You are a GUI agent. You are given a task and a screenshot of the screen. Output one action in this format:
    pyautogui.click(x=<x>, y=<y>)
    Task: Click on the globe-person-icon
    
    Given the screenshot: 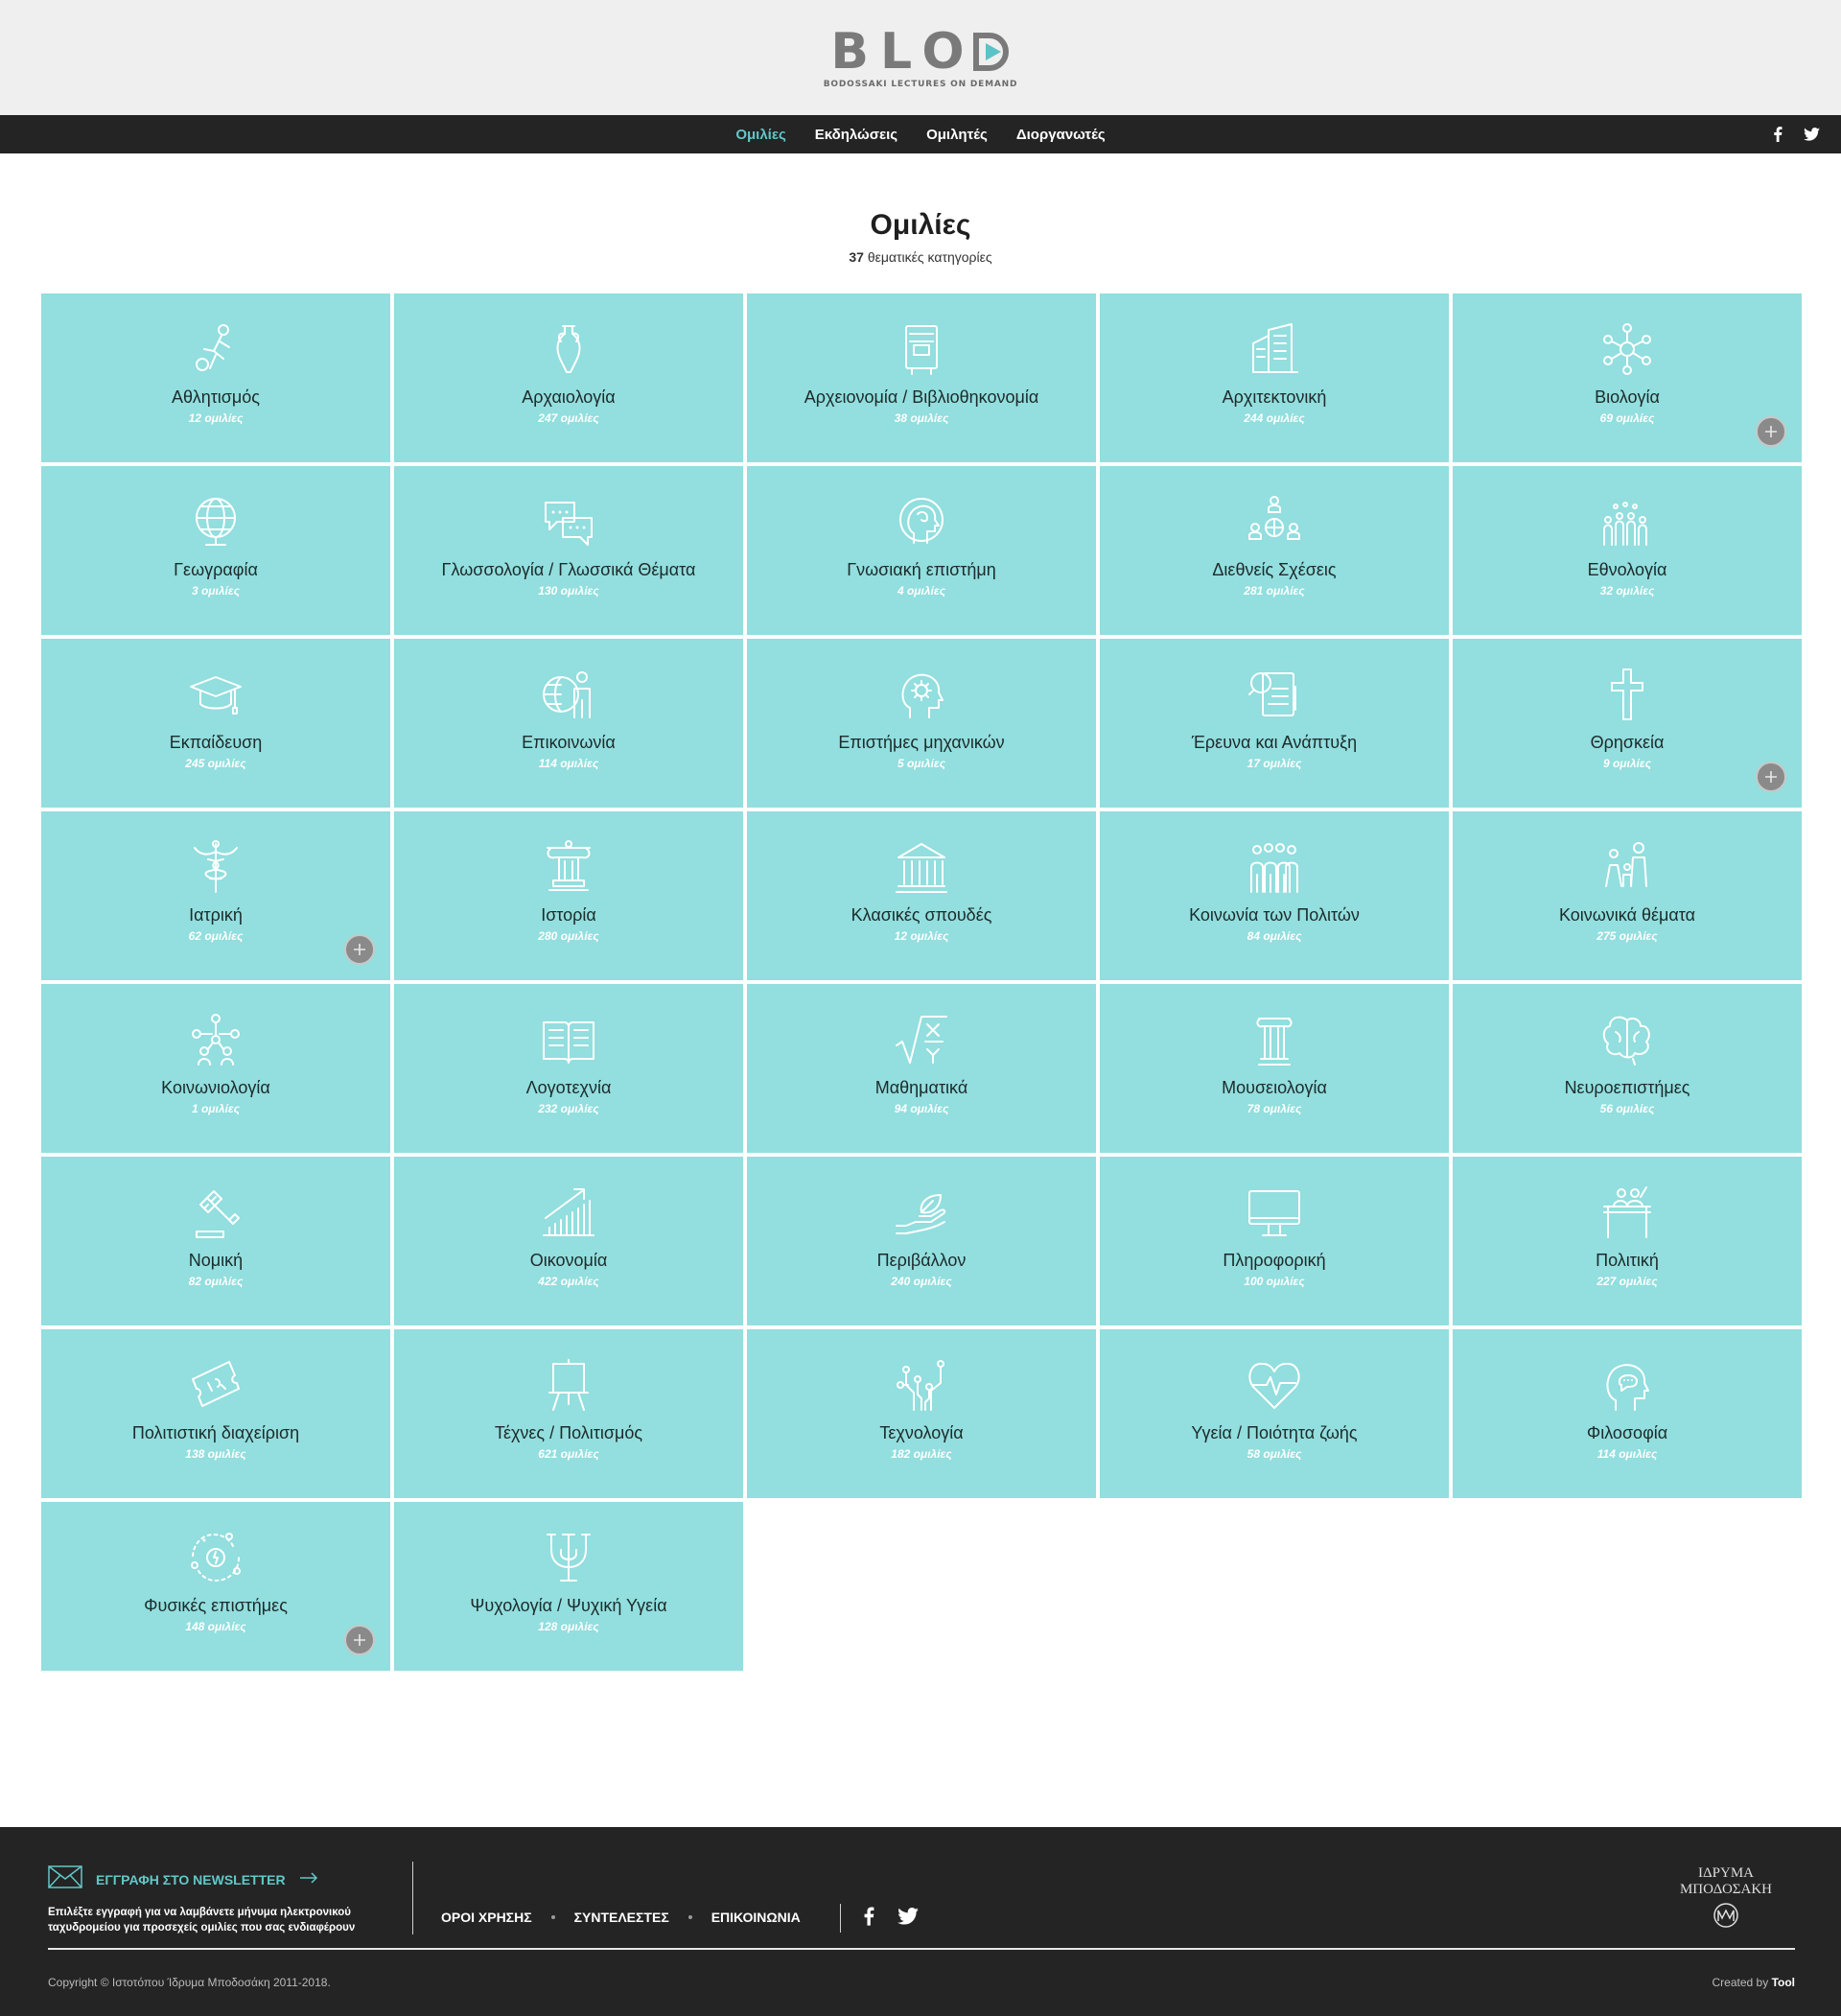 What is the action you would take?
    pyautogui.click(x=568, y=695)
    